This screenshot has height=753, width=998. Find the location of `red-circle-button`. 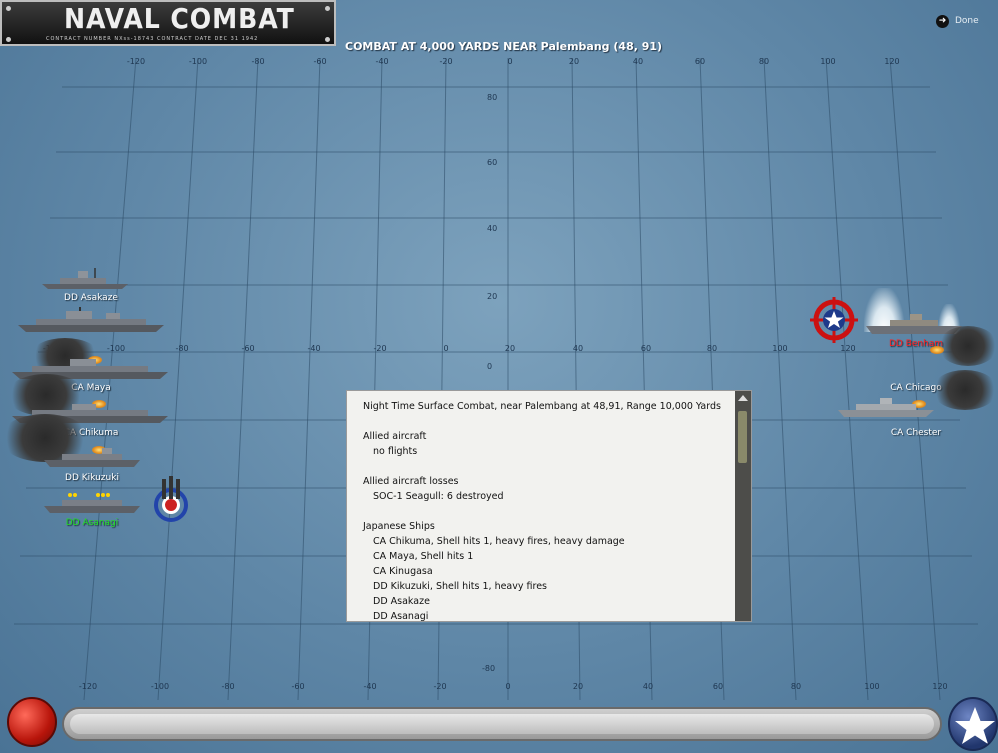

red-circle-button is located at coordinates (32, 722).